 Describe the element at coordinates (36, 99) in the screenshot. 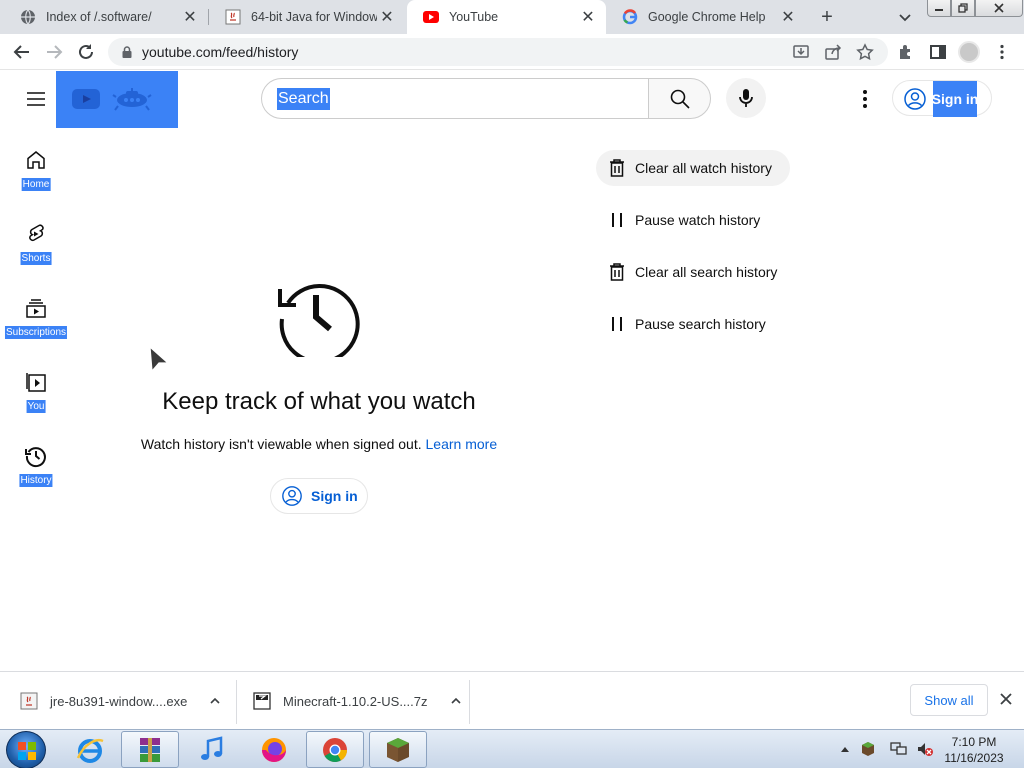

I see `guide-menu-button` at that location.